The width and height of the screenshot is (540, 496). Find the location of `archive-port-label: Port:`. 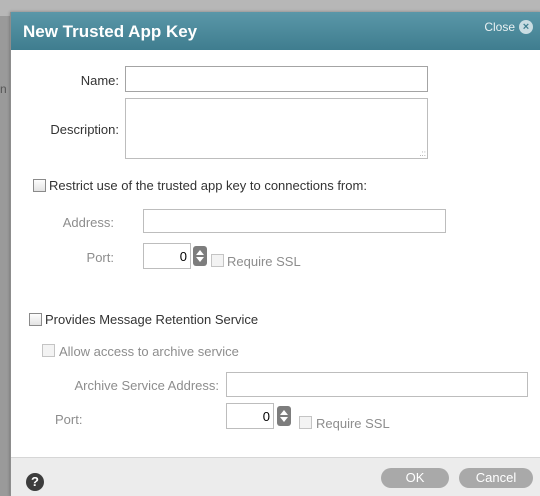

archive-port-label: Port: is located at coordinates (69, 419).